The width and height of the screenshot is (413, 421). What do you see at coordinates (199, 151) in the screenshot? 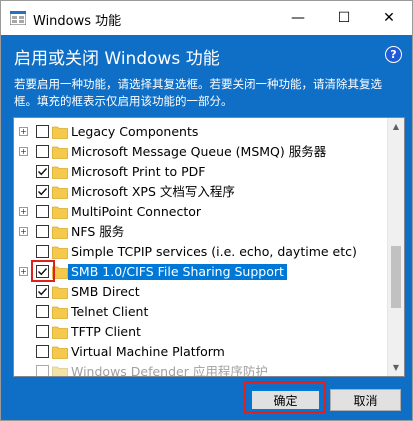
I see `feature-label: Microsoft Message Queue (MSMQ) 服务器` at bounding box center [199, 151].